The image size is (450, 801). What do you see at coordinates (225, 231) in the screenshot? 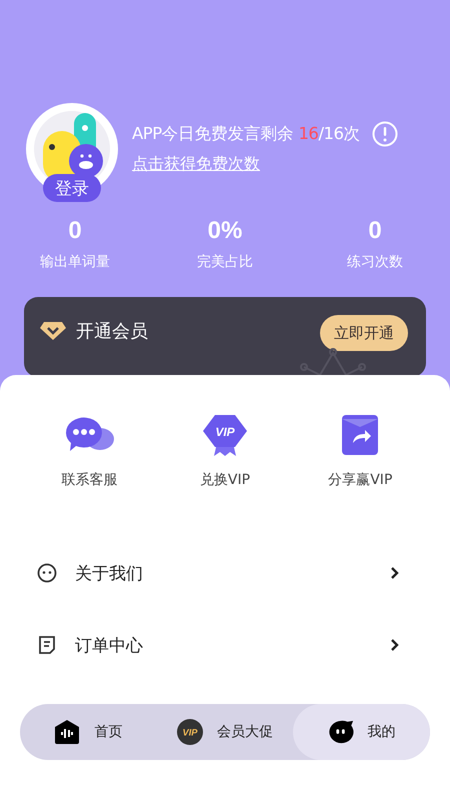
I see `stat-value: 0%` at bounding box center [225, 231].